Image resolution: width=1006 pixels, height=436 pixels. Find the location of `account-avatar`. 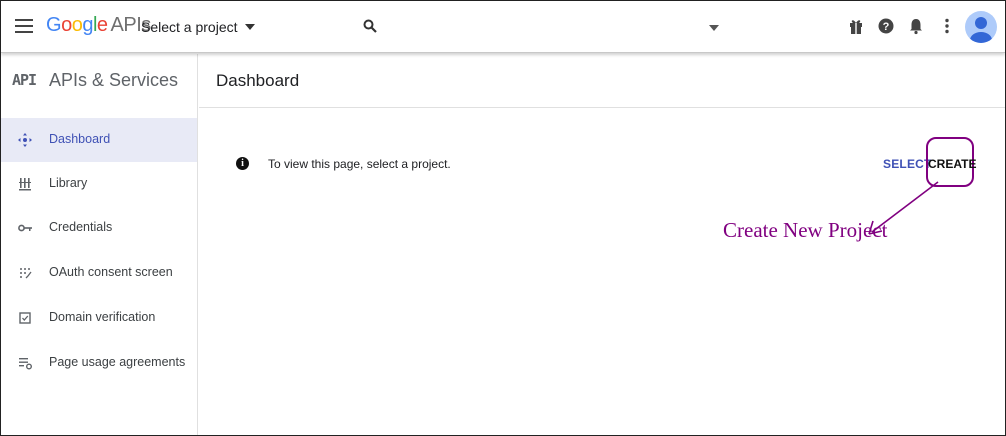

account-avatar is located at coordinates (981, 27).